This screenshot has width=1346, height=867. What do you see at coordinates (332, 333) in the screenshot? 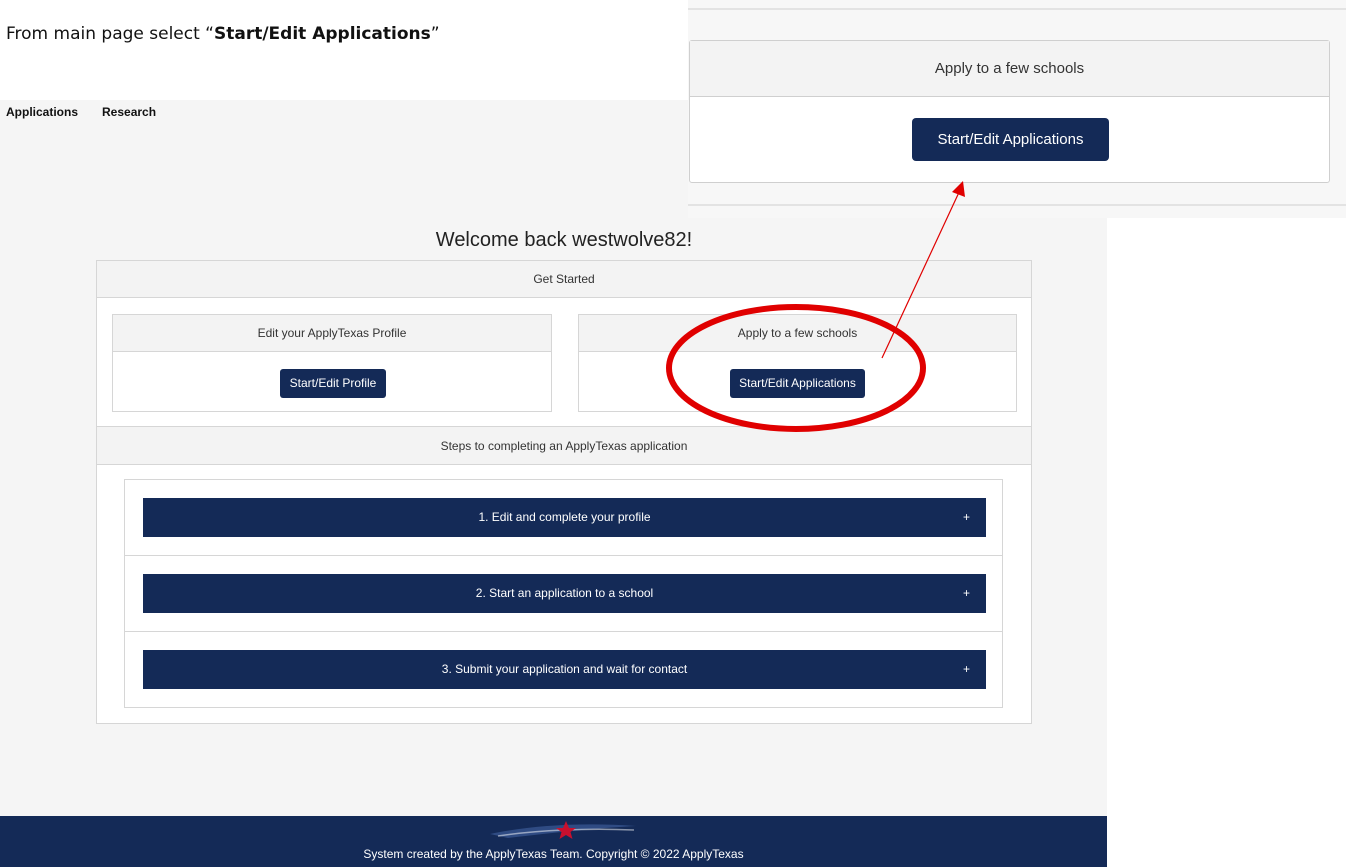
I see `profile-card-title: Edit your ApplyTexas Profile` at bounding box center [332, 333].